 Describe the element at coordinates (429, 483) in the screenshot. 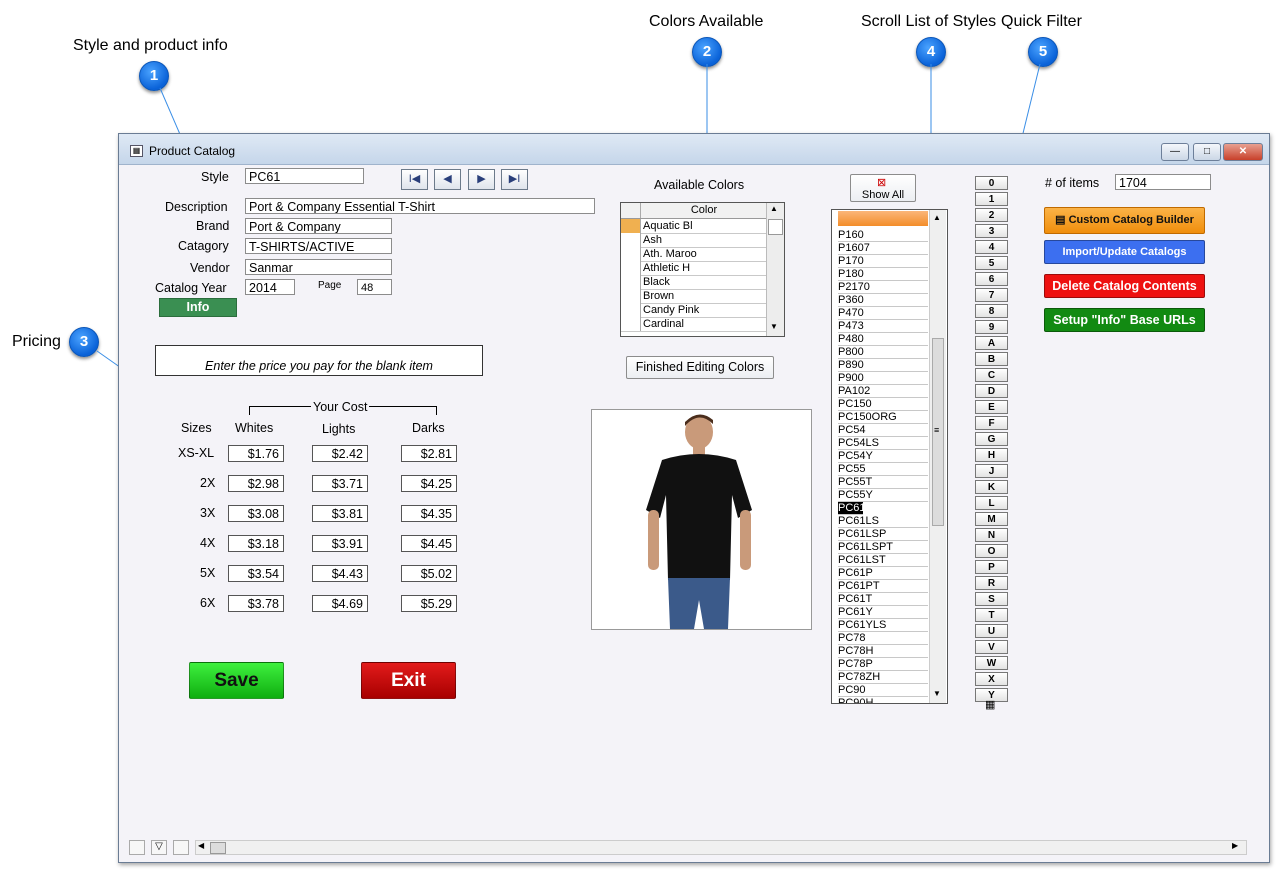

I see `price-darks-field: $4.25` at that location.